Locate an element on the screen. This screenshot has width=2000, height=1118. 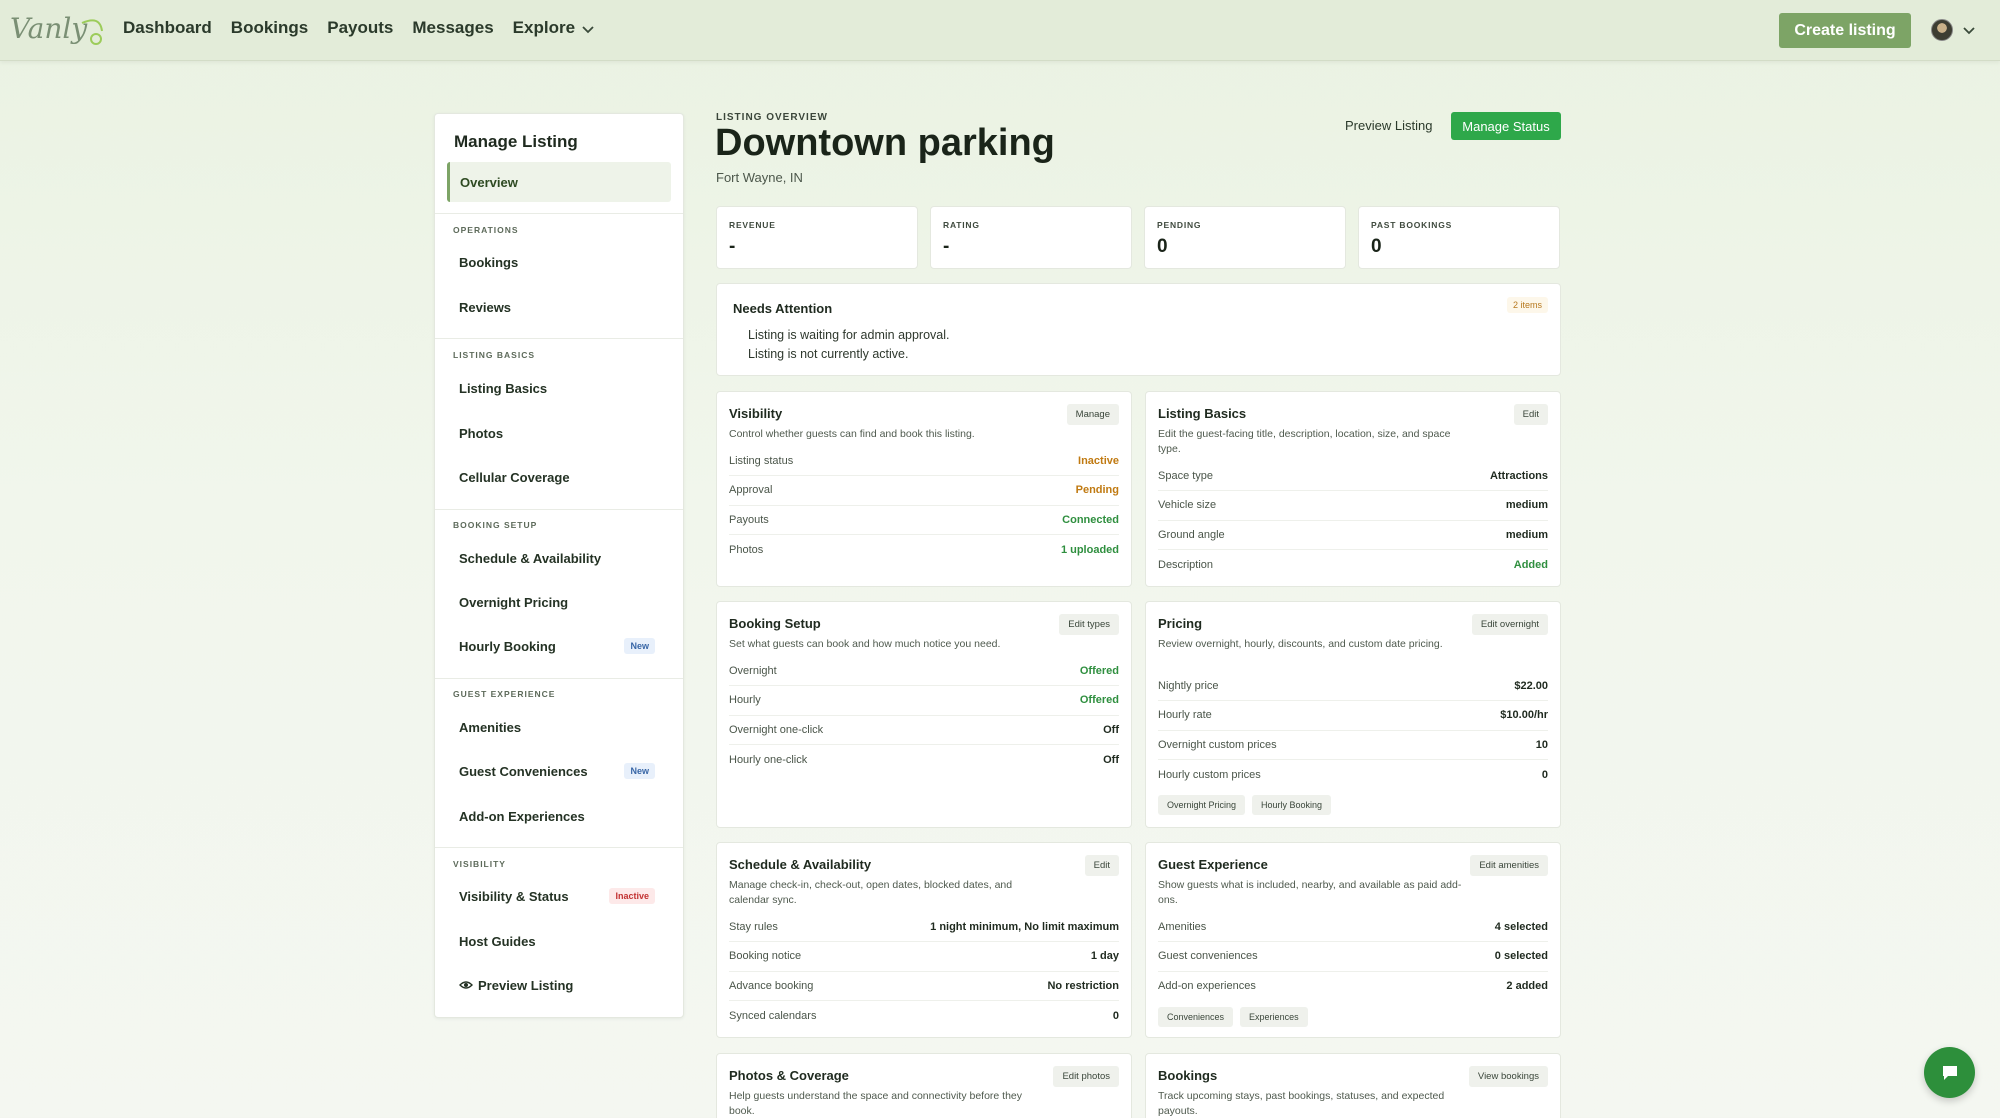
attention-count-badge: 2 items is located at coordinates (1527, 305).